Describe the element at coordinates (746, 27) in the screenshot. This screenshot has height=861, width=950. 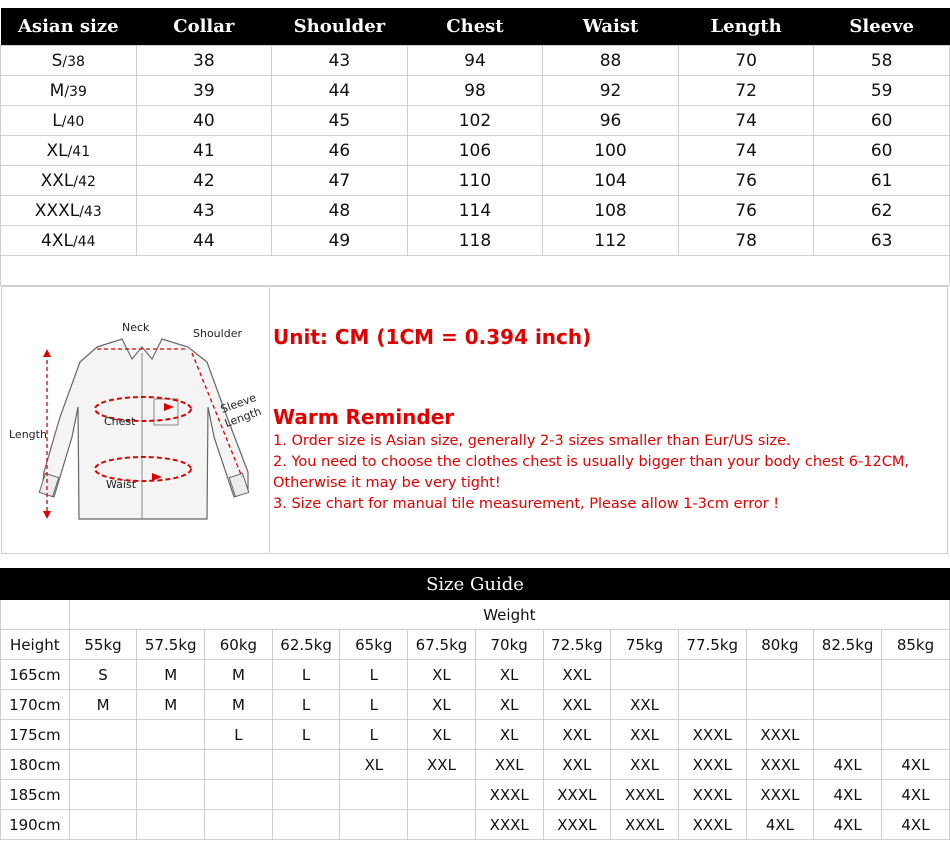
I see `header-length: Length` at that location.